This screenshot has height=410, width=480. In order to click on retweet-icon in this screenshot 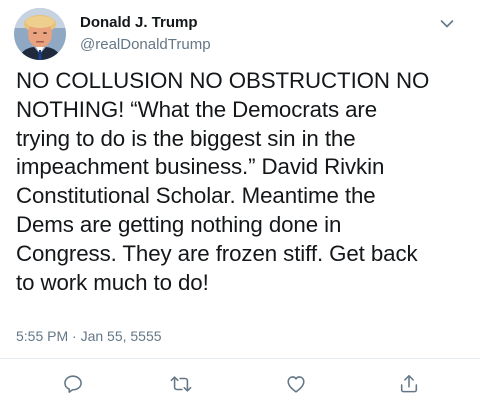, I will do `click(181, 384)`.